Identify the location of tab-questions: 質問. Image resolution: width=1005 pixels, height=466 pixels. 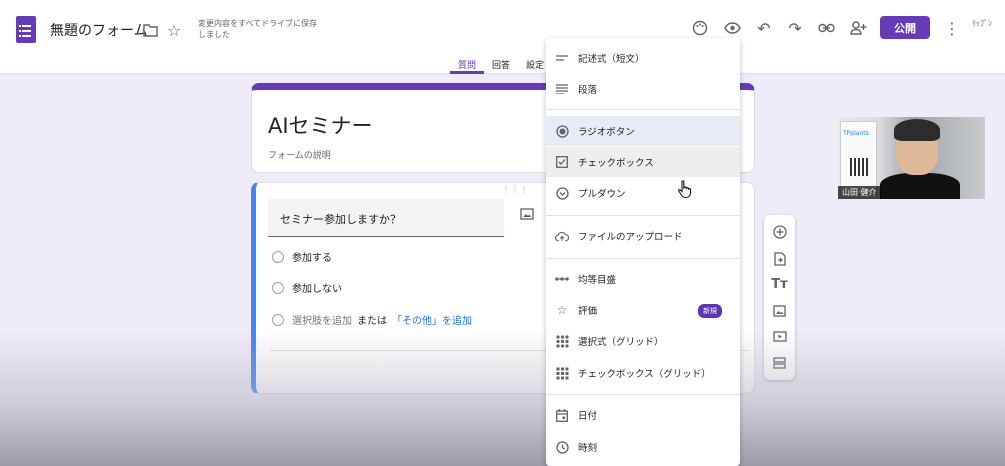
(467, 63).